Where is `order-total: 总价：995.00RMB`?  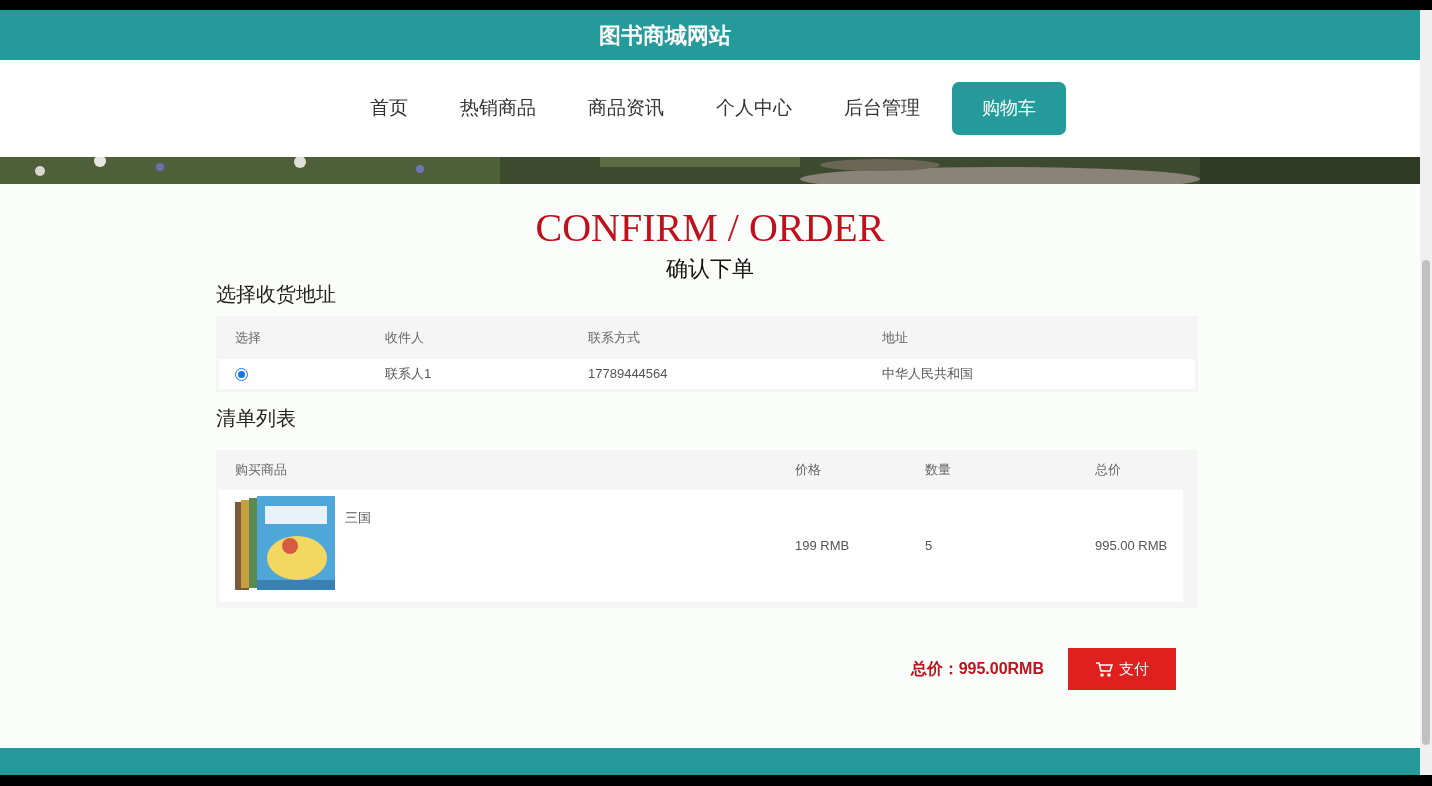 order-total: 总价：995.00RMB is located at coordinates (977, 669).